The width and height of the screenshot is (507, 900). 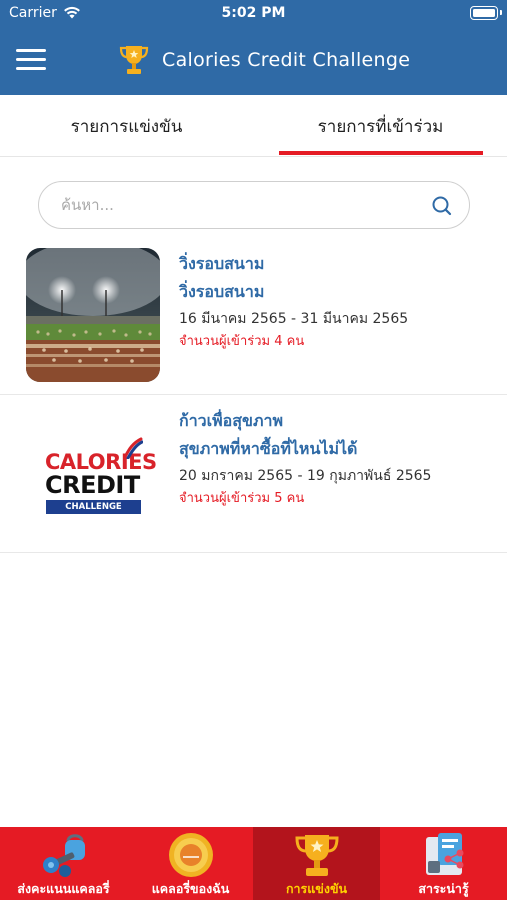 I want to click on segment-tabs: รายการแข่งขัน รายการที่เข้าร่วม, so click(x=253, y=126).